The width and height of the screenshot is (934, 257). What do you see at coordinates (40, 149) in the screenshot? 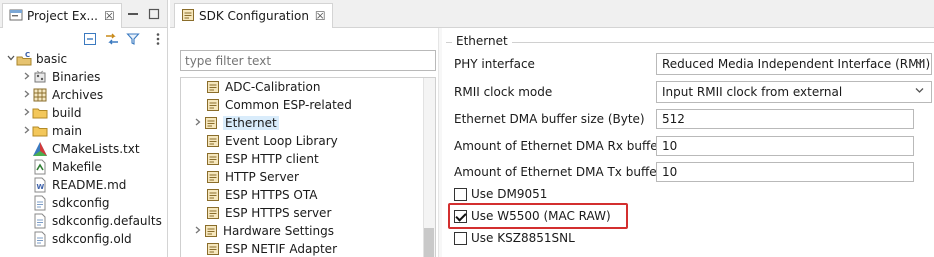
I see `cmake-icon` at bounding box center [40, 149].